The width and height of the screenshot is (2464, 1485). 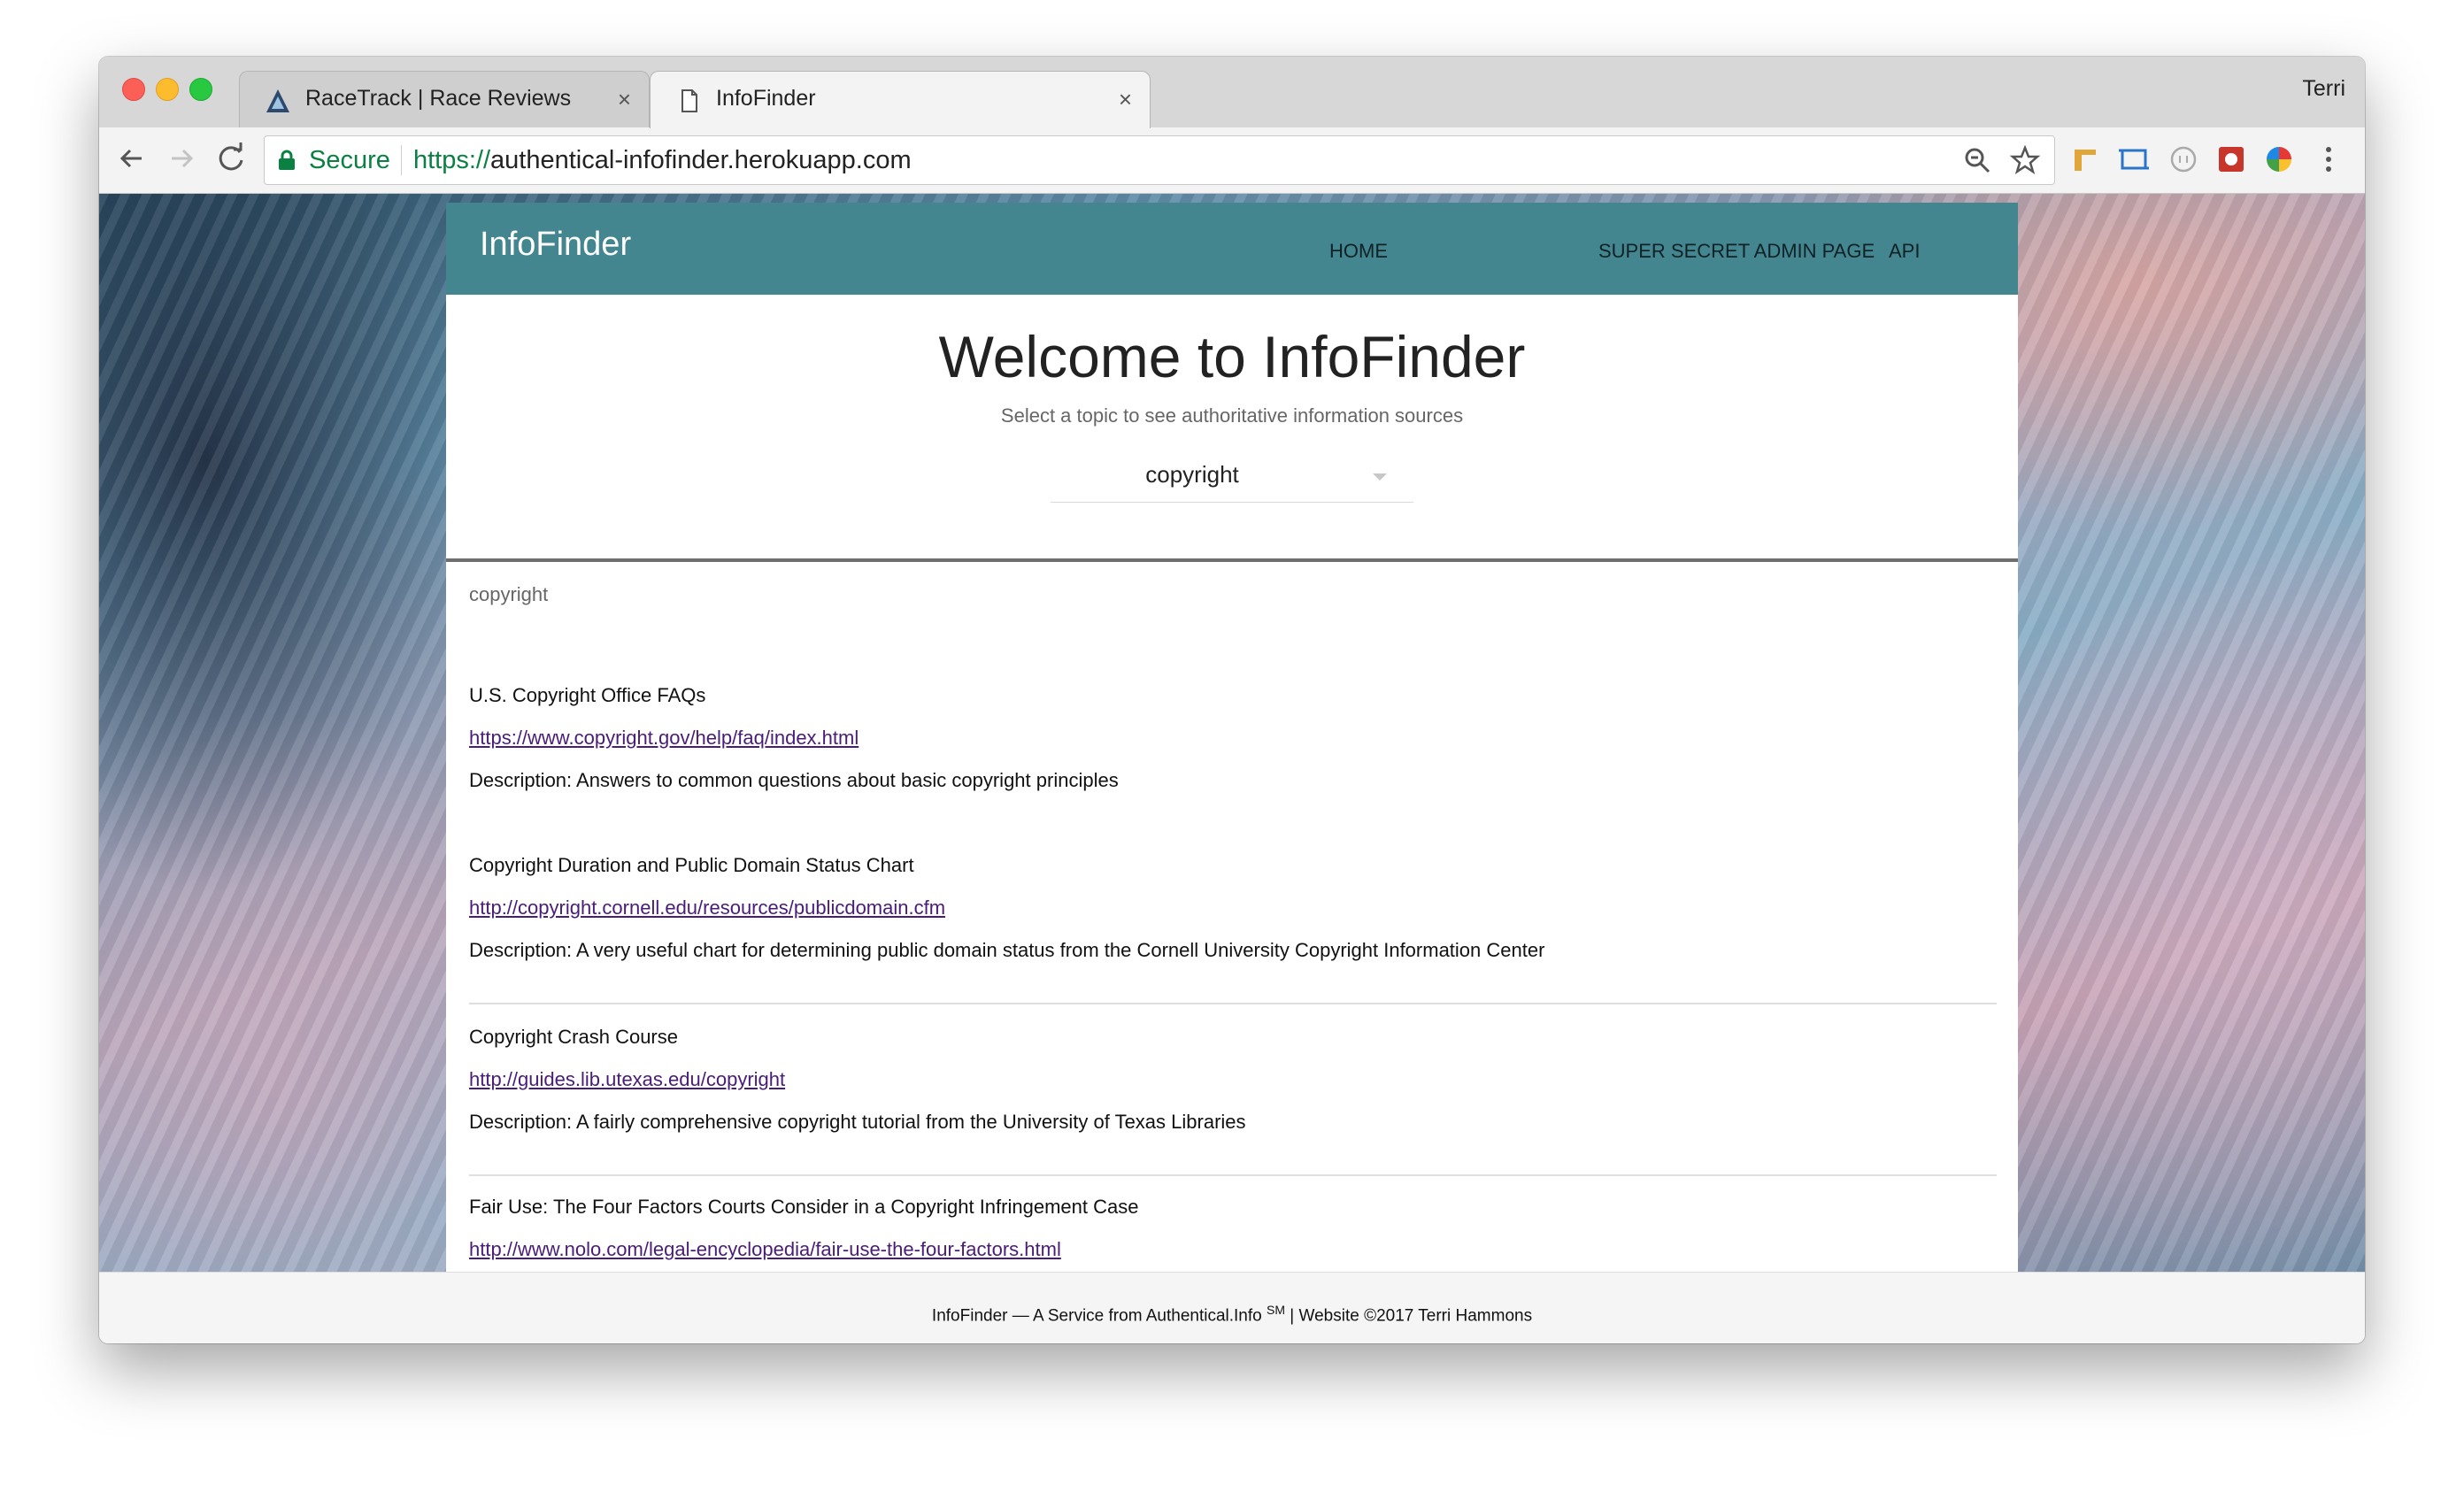 What do you see at coordinates (132, 159) in the screenshot?
I see `back-icon` at bounding box center [132, 159].